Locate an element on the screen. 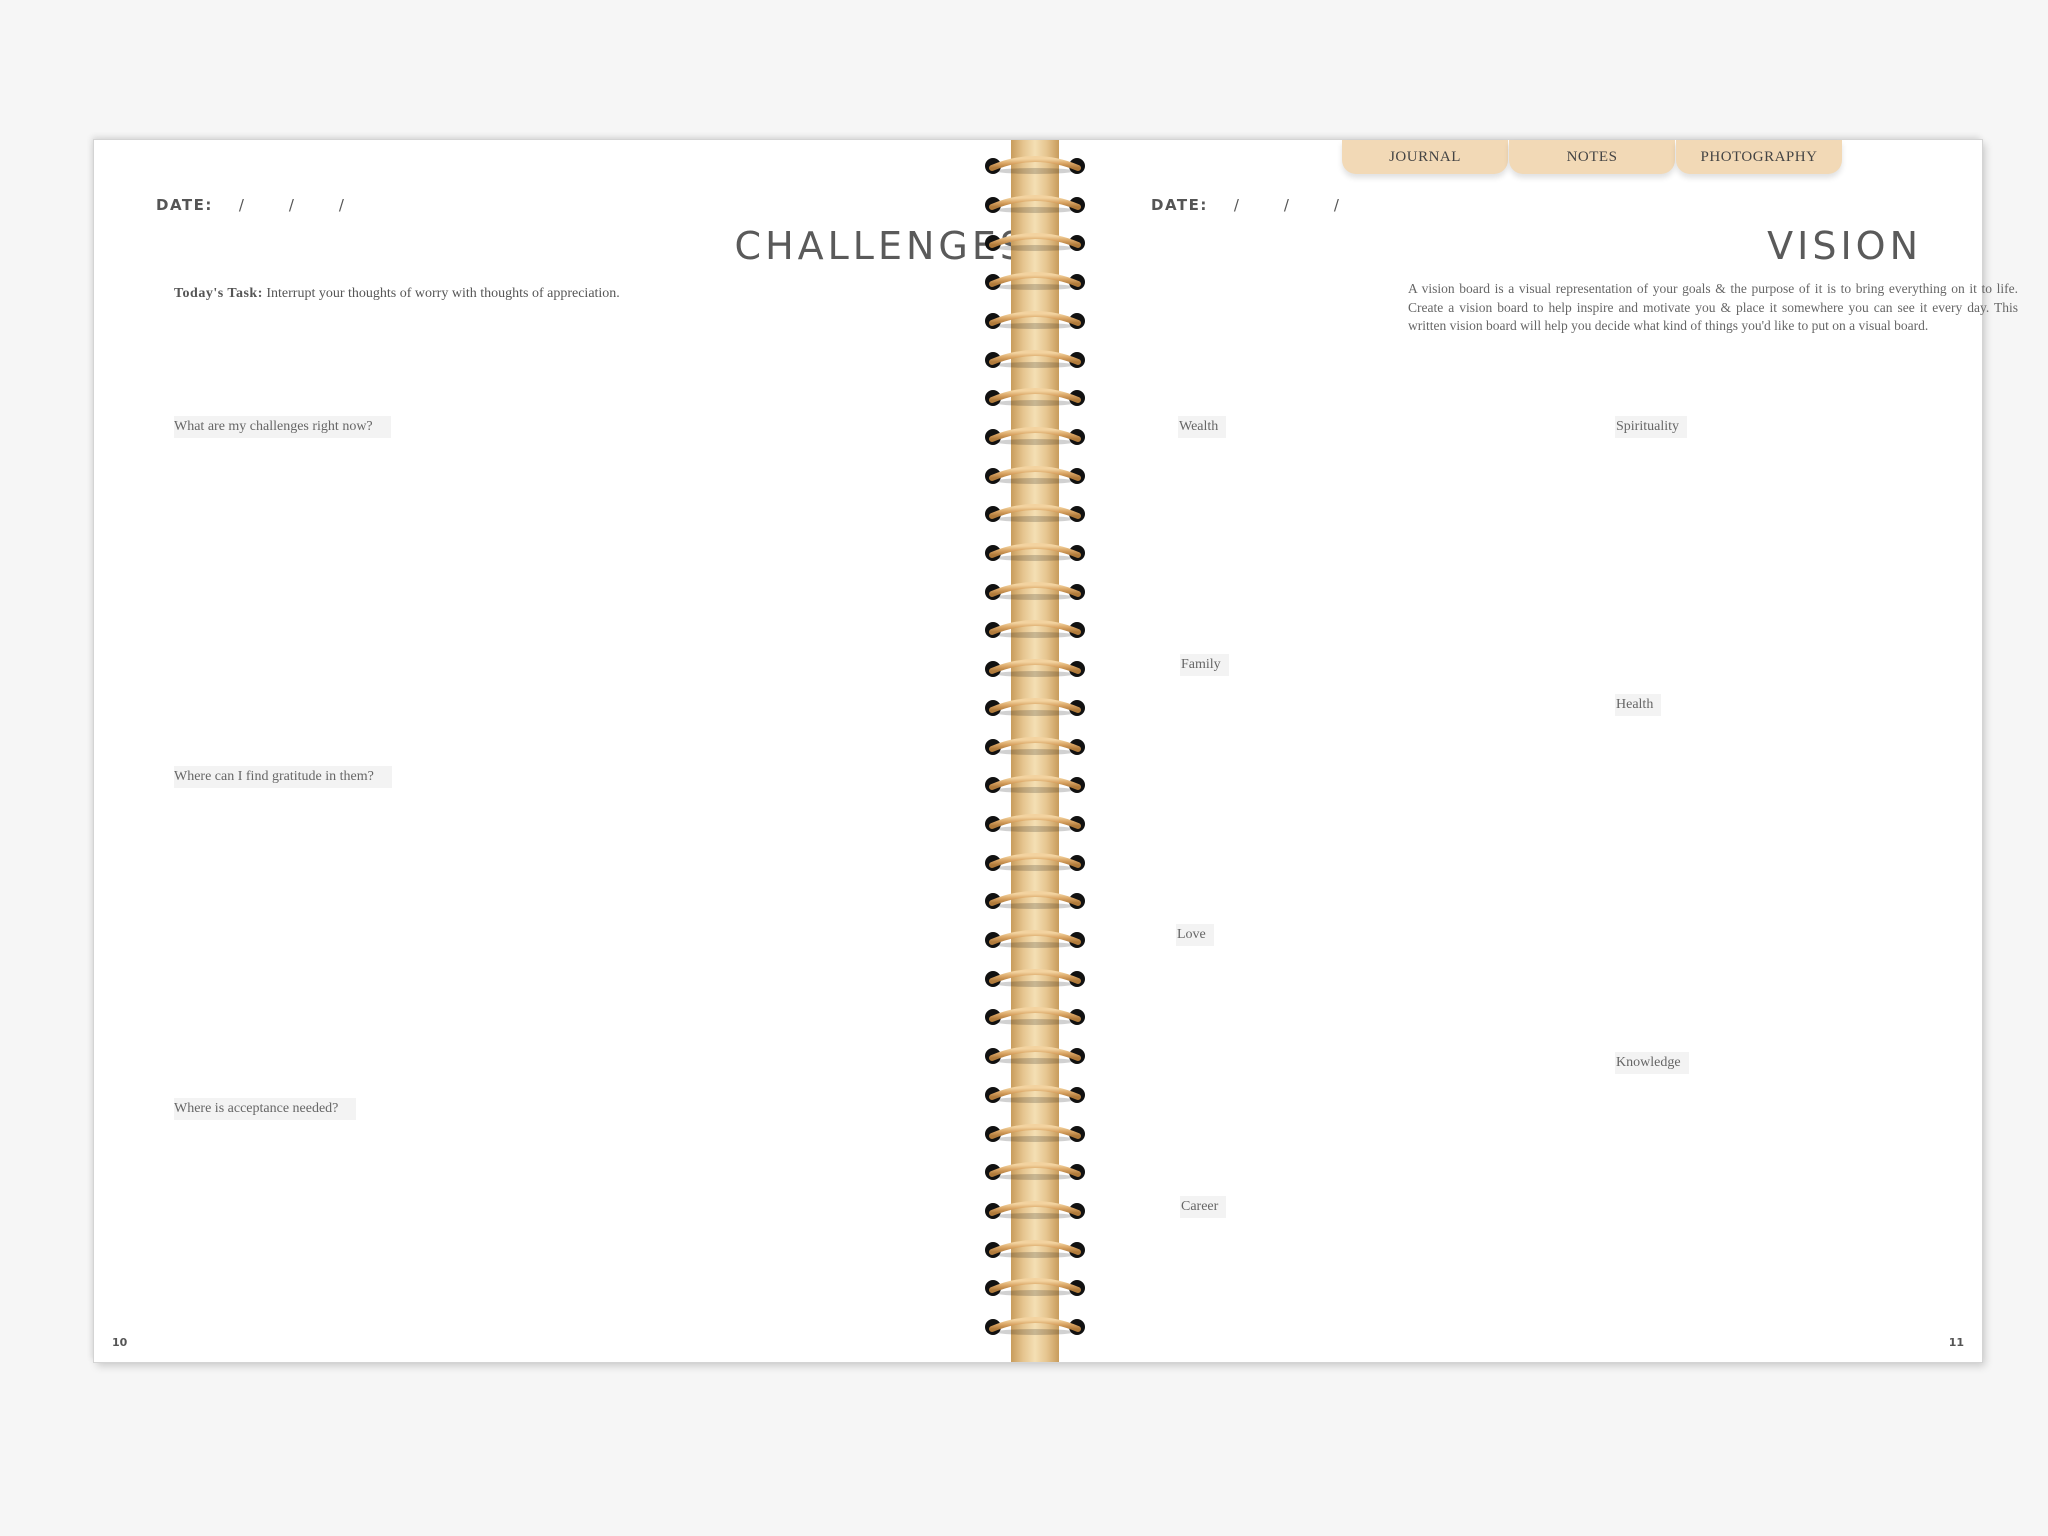 This screenshot has height=1536, width=2048. prompt-challenges: What are my challenges right now? is located at coordinates (282, 427).